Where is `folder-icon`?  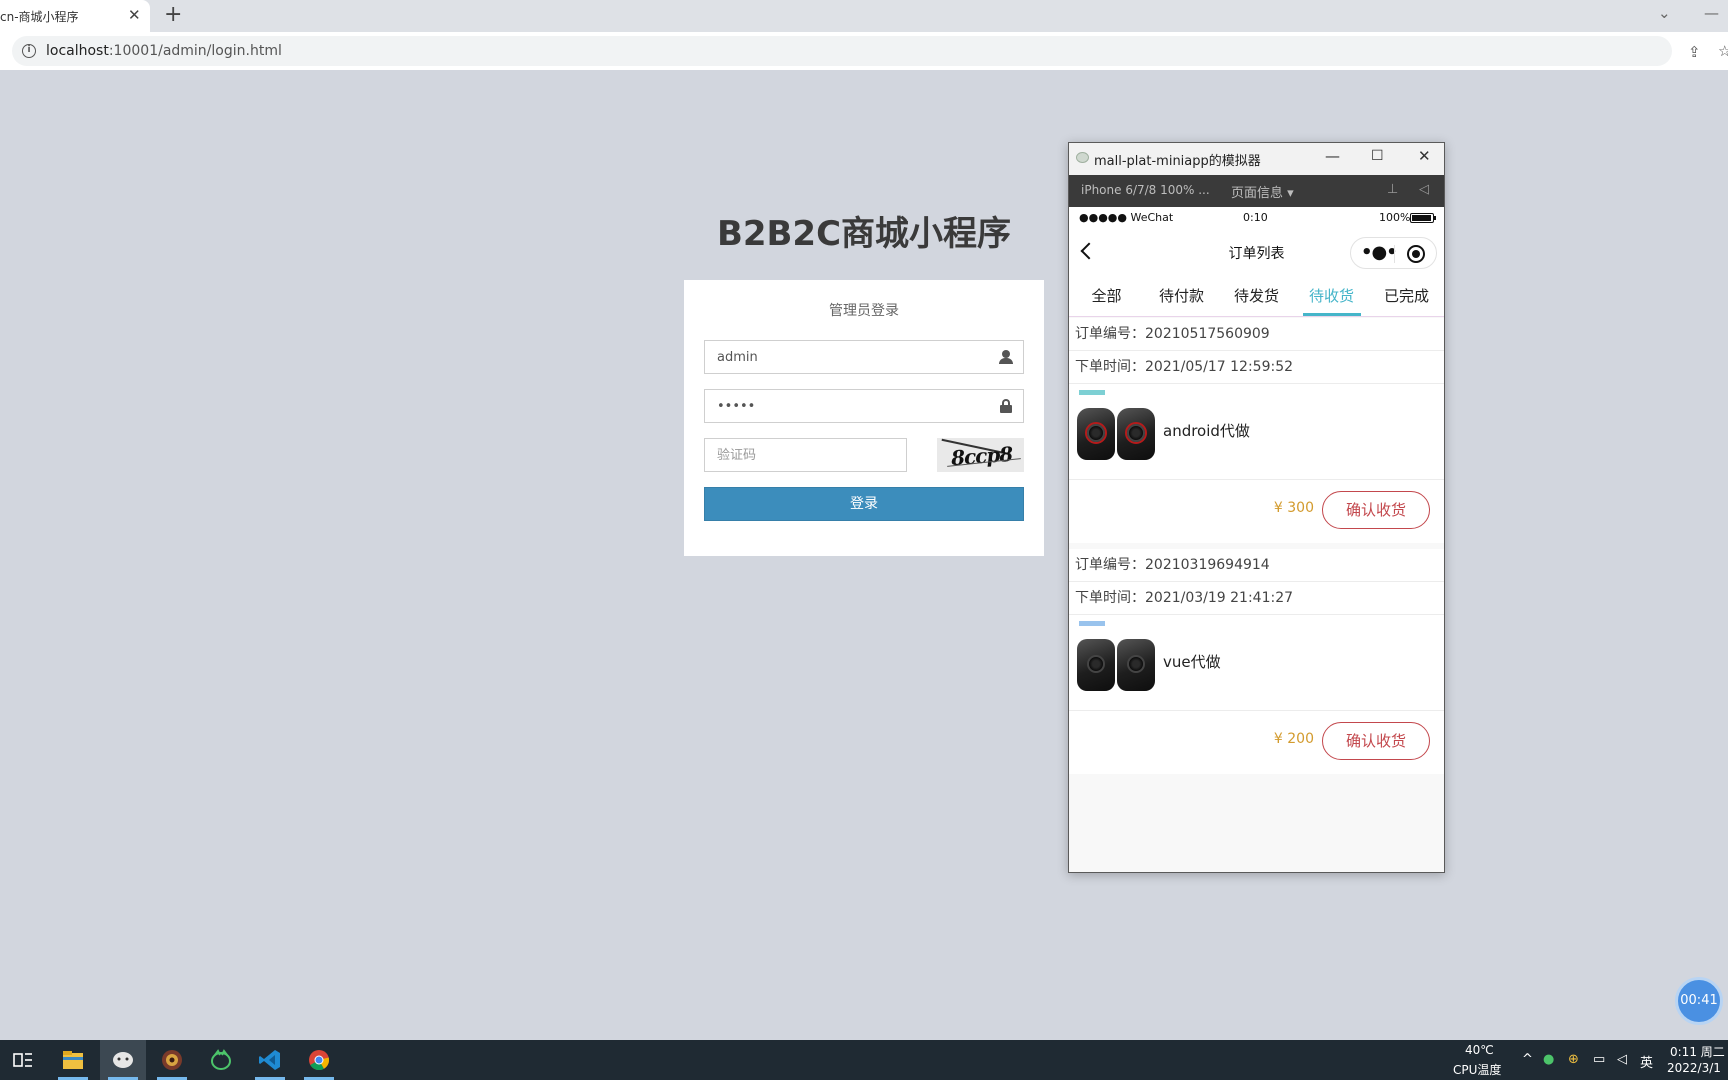
folder-icon is located at coordinates (73, 1060).